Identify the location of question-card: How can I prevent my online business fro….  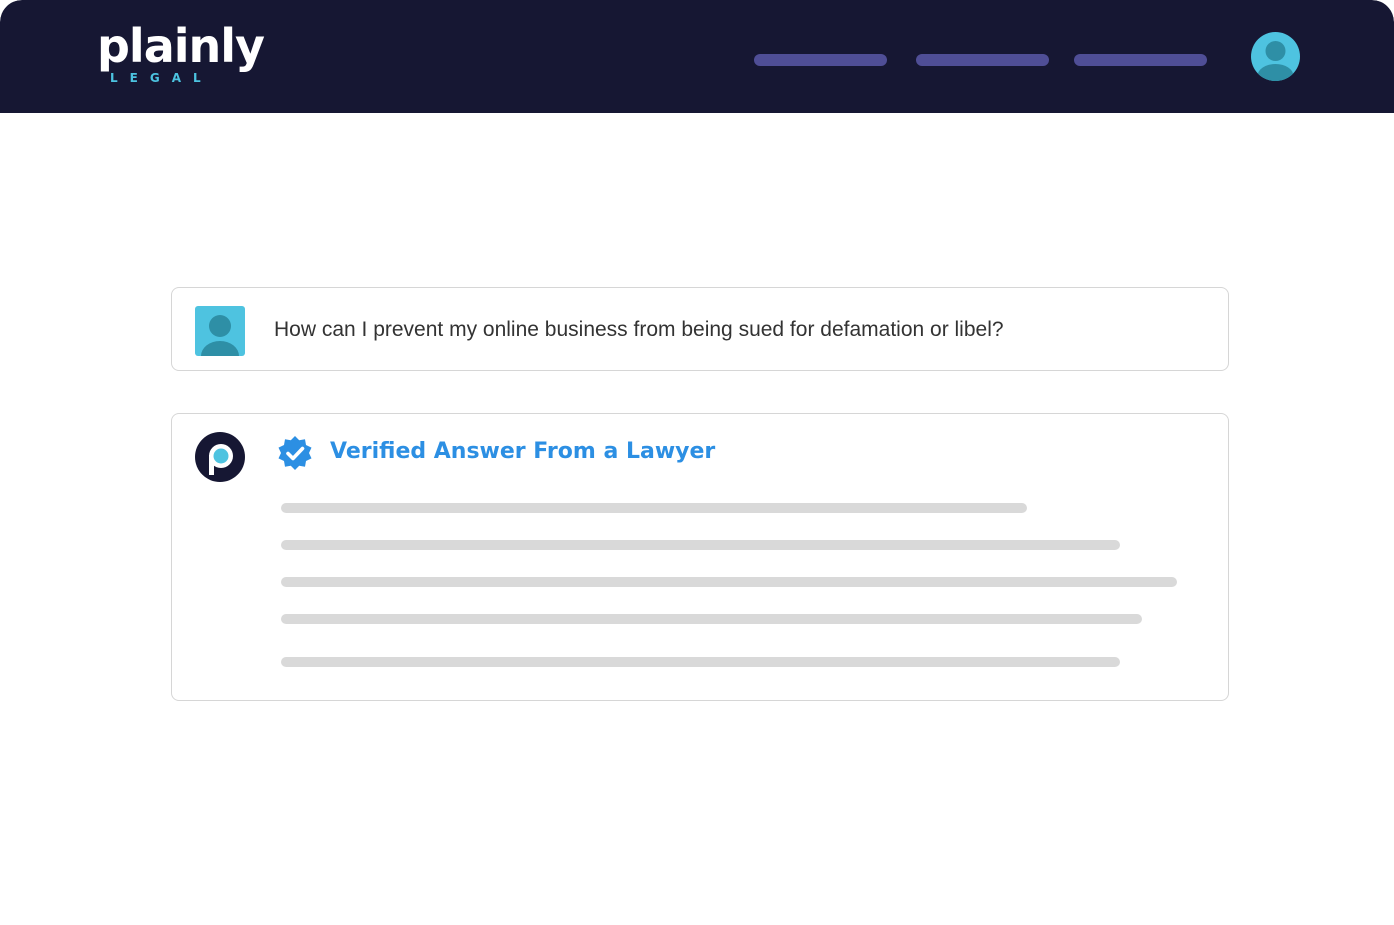
(700, 329).